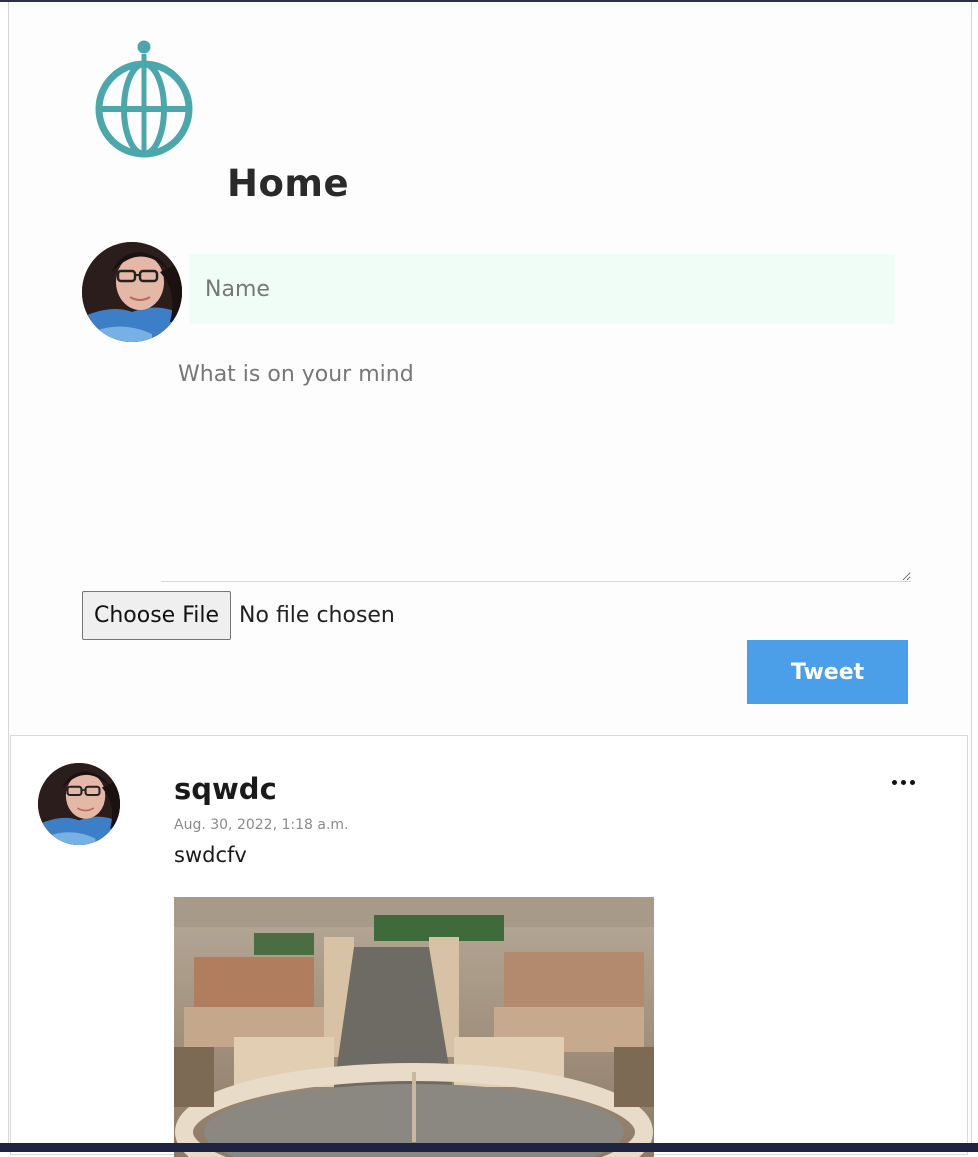 The image size is (978, 1157). Describe the element at coordinates (489, 1147) in the screenshot. I see `window-bottom-bar` at that location.